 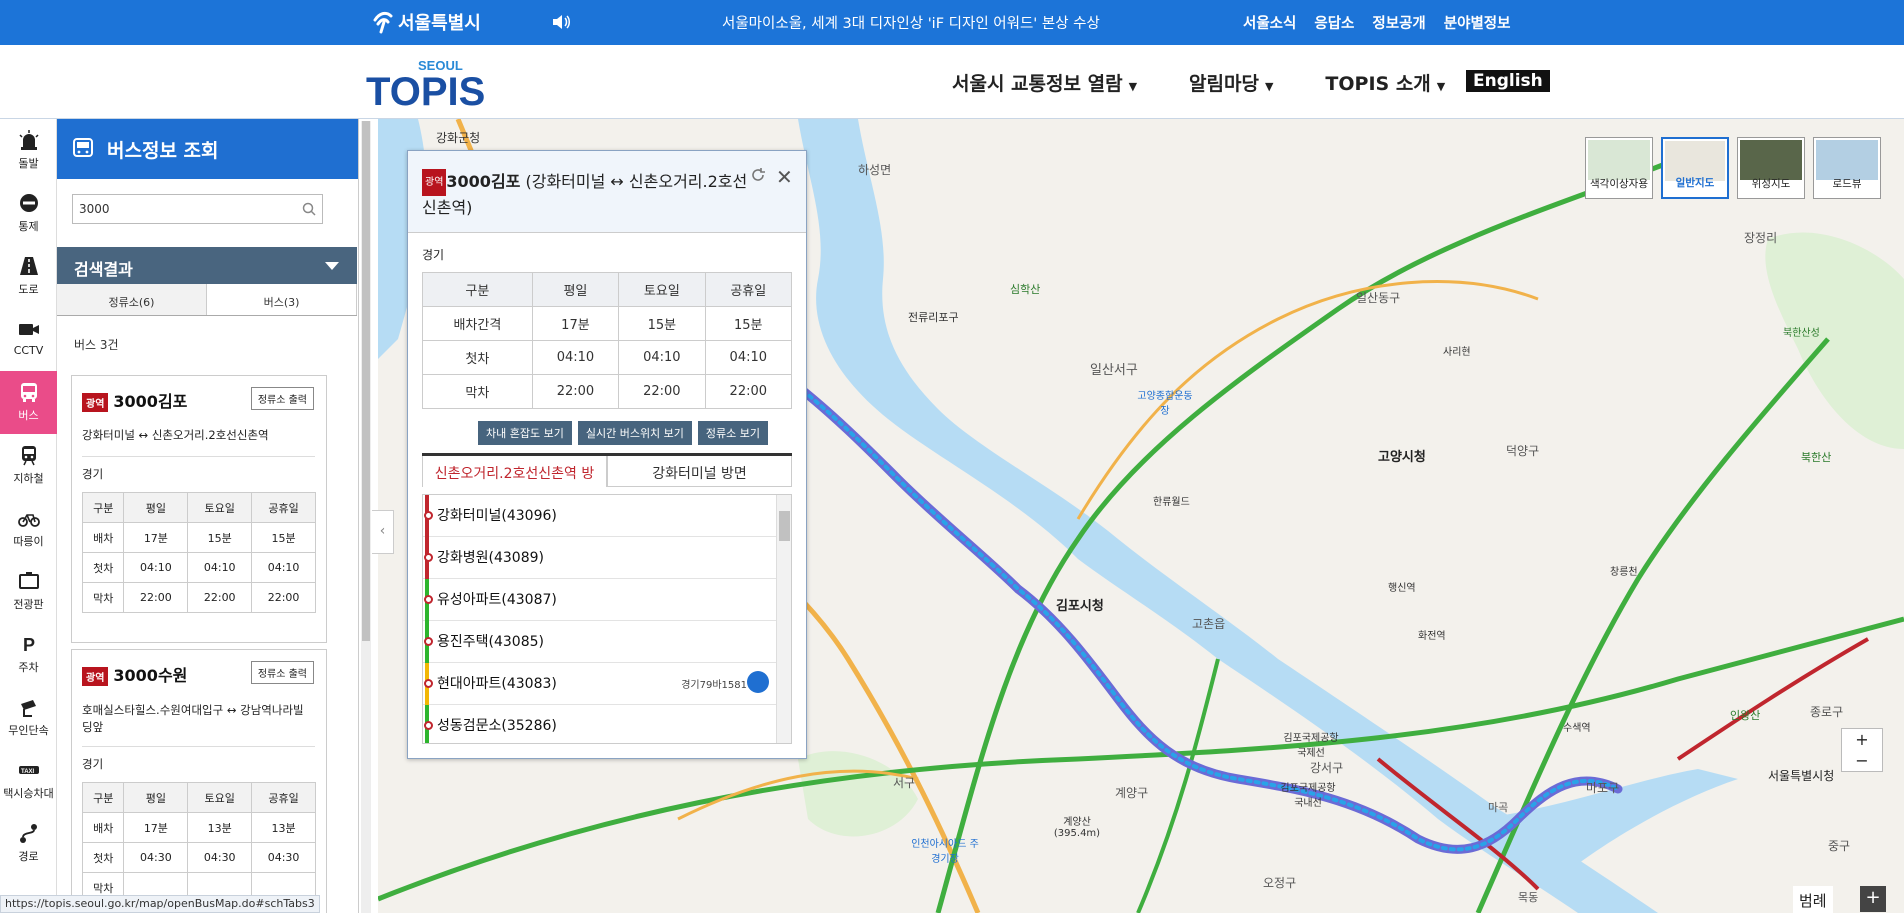 What do you see at coordinates (1308, 796) in the screenshot?
I see `map-label: 김포국제공항 국내선` at bounding box center [1308, 796].